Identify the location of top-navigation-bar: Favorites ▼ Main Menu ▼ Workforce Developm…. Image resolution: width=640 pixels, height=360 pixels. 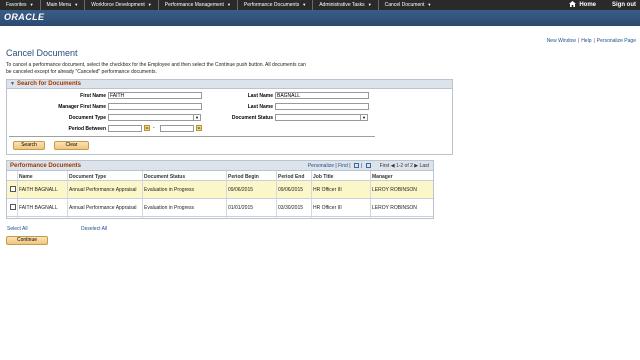
(320, 5).